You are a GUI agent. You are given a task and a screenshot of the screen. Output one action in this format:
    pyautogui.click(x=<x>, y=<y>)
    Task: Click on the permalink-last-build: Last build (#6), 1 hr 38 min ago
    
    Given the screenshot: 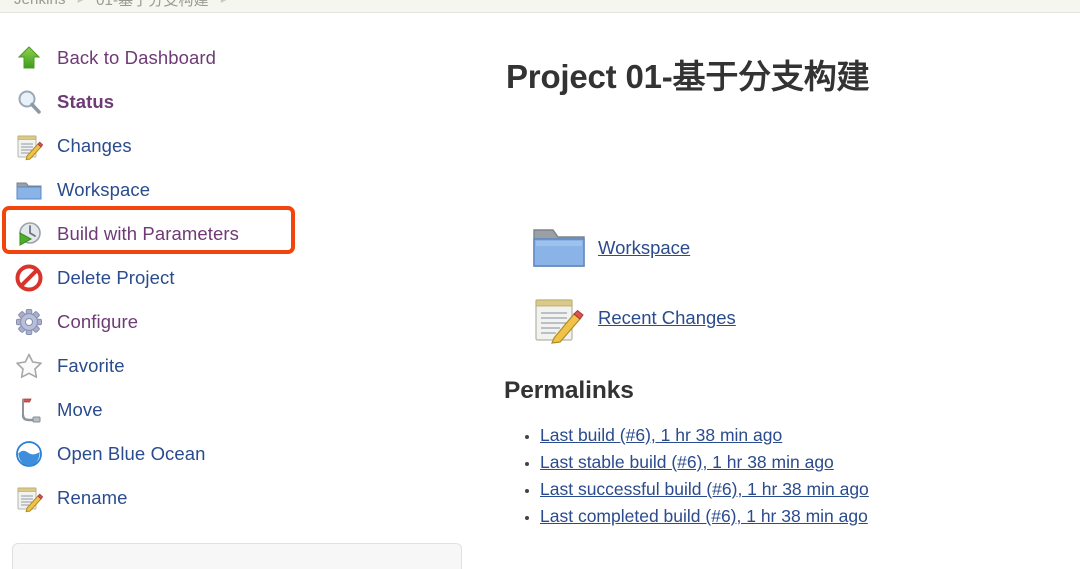 What is the action you would take?
    pyautogui.click(x=661, y=435)
    